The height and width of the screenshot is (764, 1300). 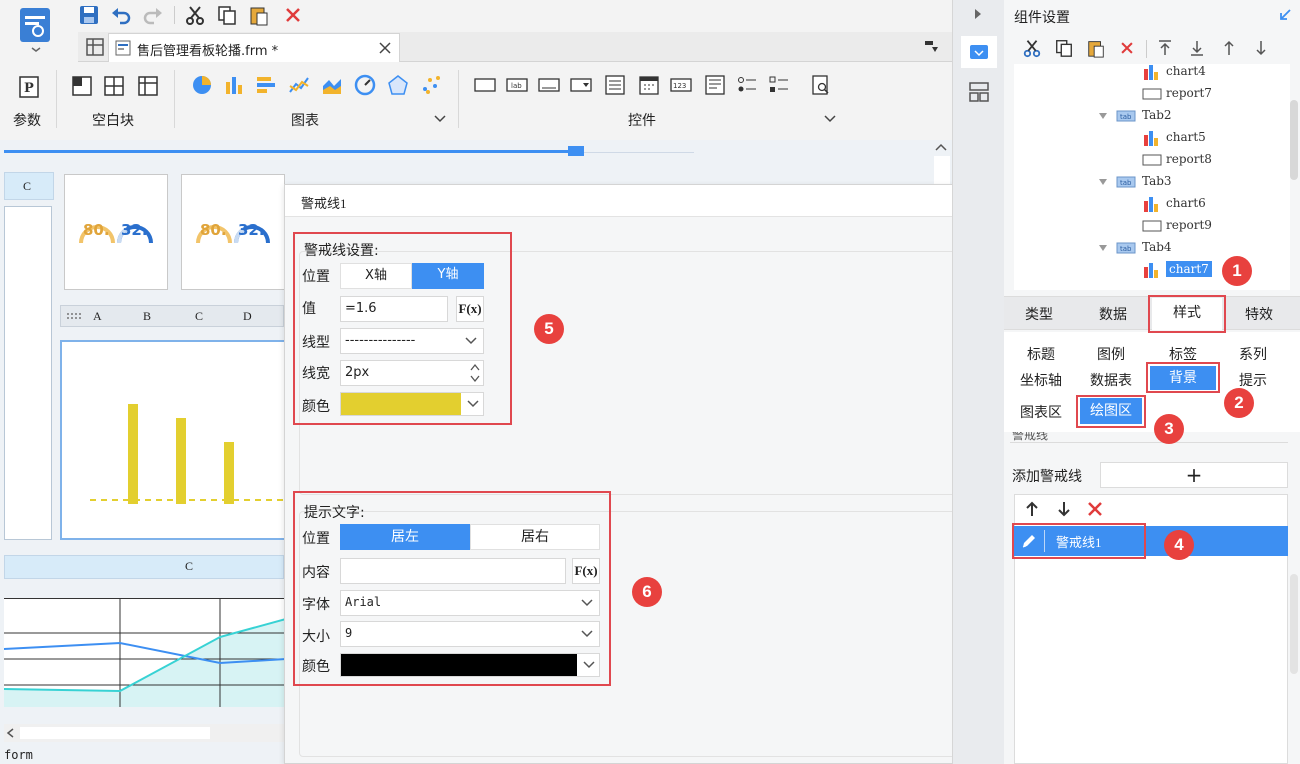 What do you see at coordinates (1183, 354) in the screenshot?
I see `subtab-label: 标签` at bounding box center [1183, 354].